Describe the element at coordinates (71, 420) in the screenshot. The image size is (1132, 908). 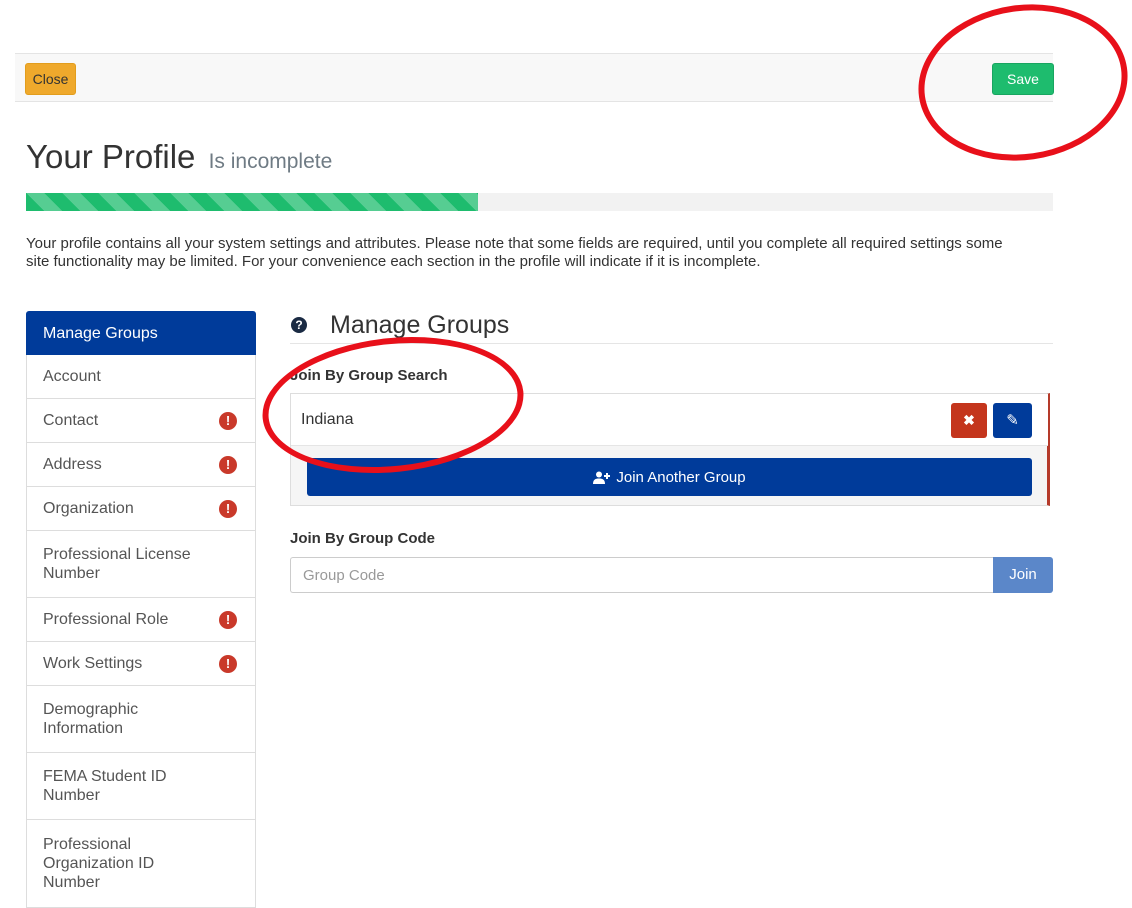
I see `sidebar-item-label: Contact` at that location.